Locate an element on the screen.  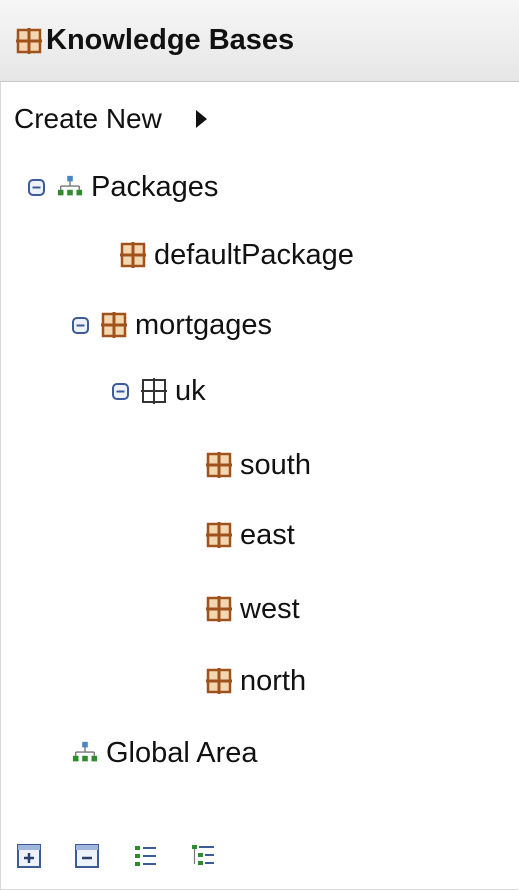
tree-node-north: north is located at coordinates (256, 681).